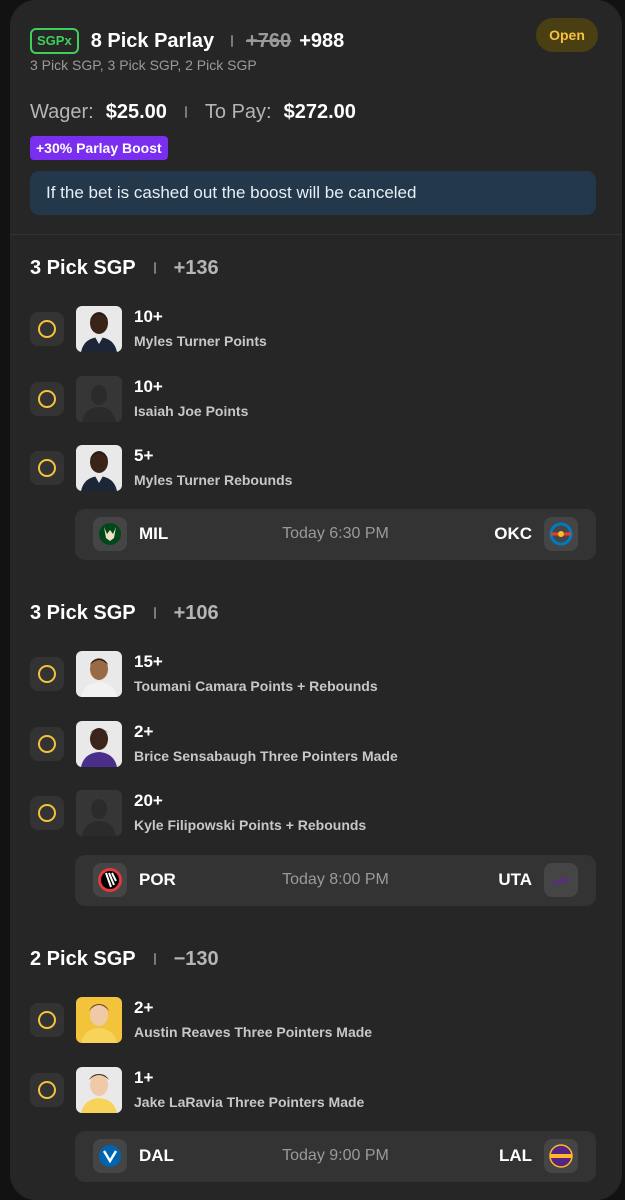 The image size is (625, 1200). I want to click on wager-label: Wager:, so click(62, 111).